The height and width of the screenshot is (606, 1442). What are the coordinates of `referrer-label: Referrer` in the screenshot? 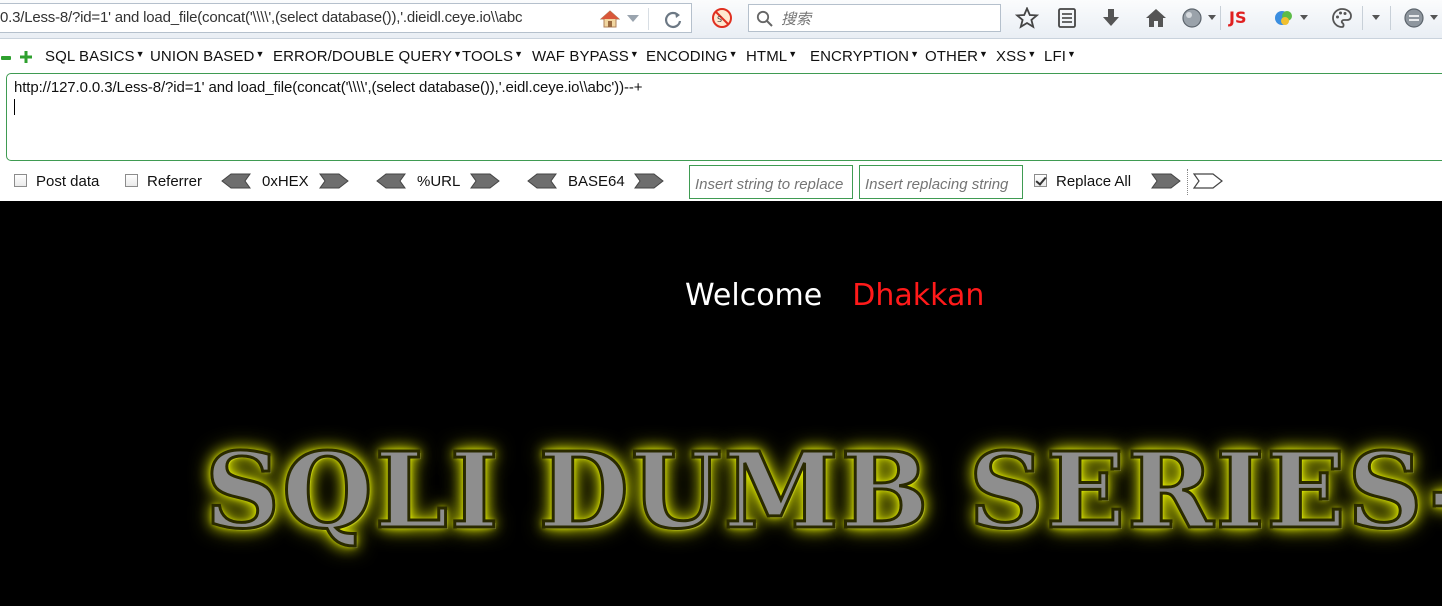 It's located at (174, 181).